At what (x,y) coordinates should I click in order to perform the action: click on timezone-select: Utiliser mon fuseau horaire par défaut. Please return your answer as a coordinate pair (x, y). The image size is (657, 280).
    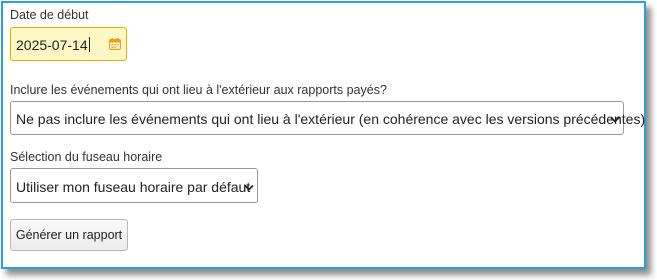
    Looking at the image, I should click on (134, 185).